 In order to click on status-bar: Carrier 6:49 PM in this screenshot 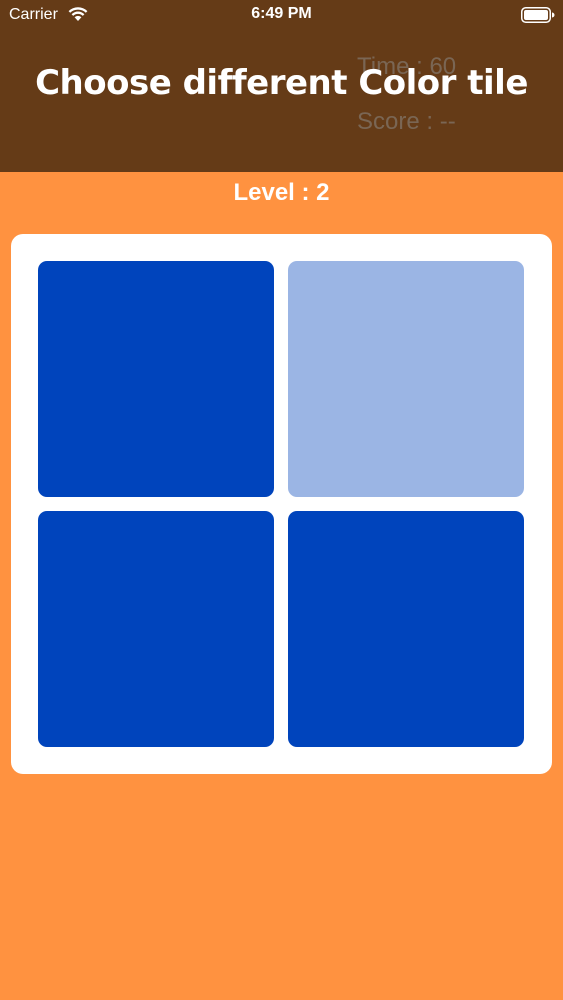, I will do `click(281, 15)`.